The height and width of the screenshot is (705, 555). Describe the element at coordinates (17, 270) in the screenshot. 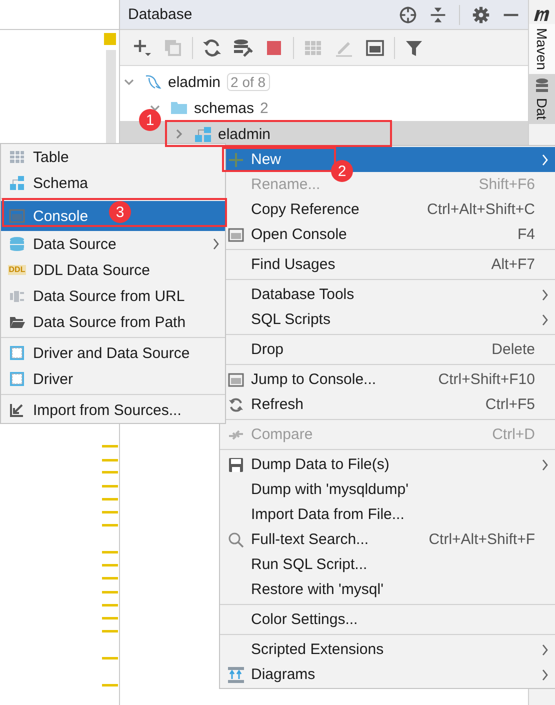

I see `ddl-icon: DDL` at that location.